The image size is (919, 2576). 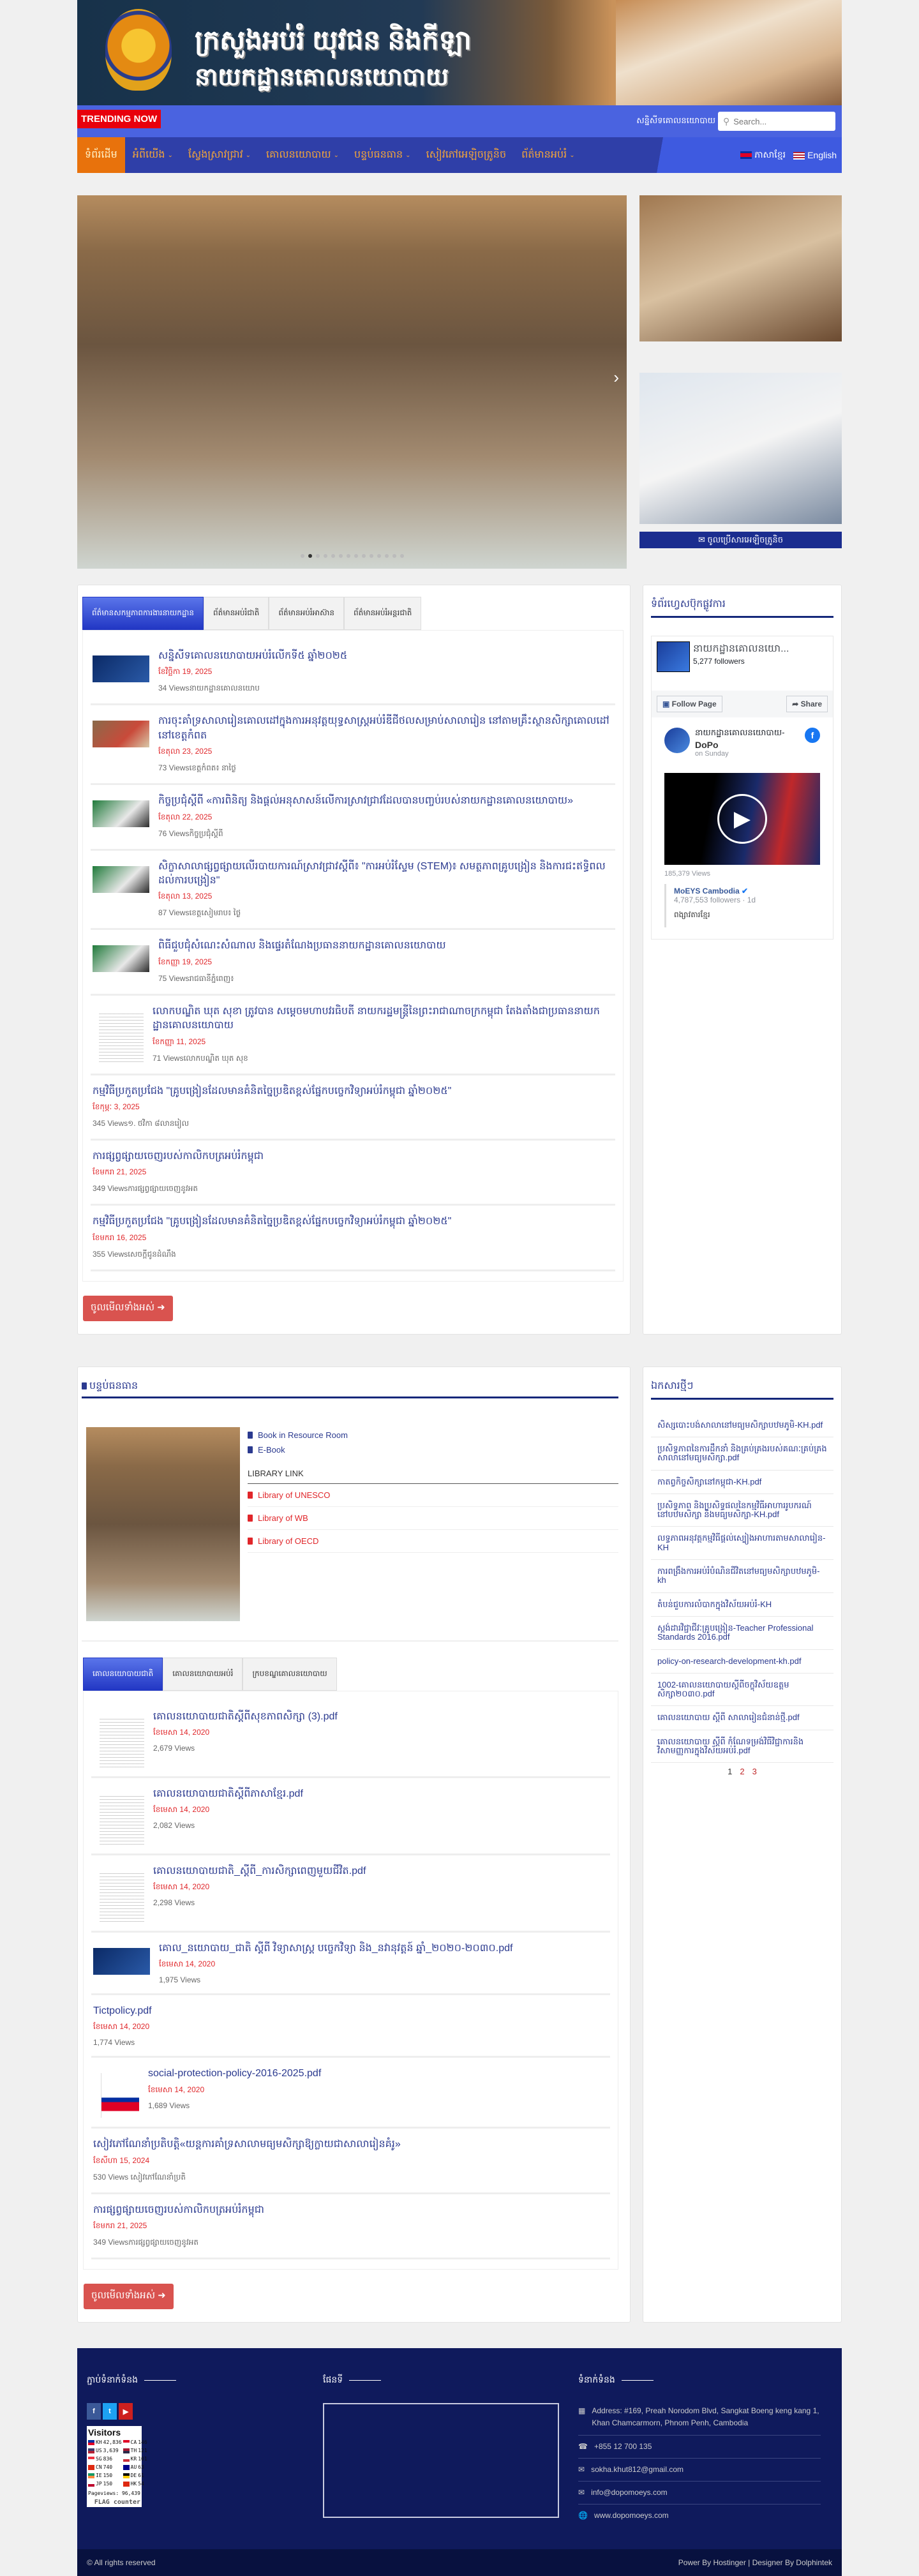 I want to click on image-slider: ›, so click(x=352, y=382).